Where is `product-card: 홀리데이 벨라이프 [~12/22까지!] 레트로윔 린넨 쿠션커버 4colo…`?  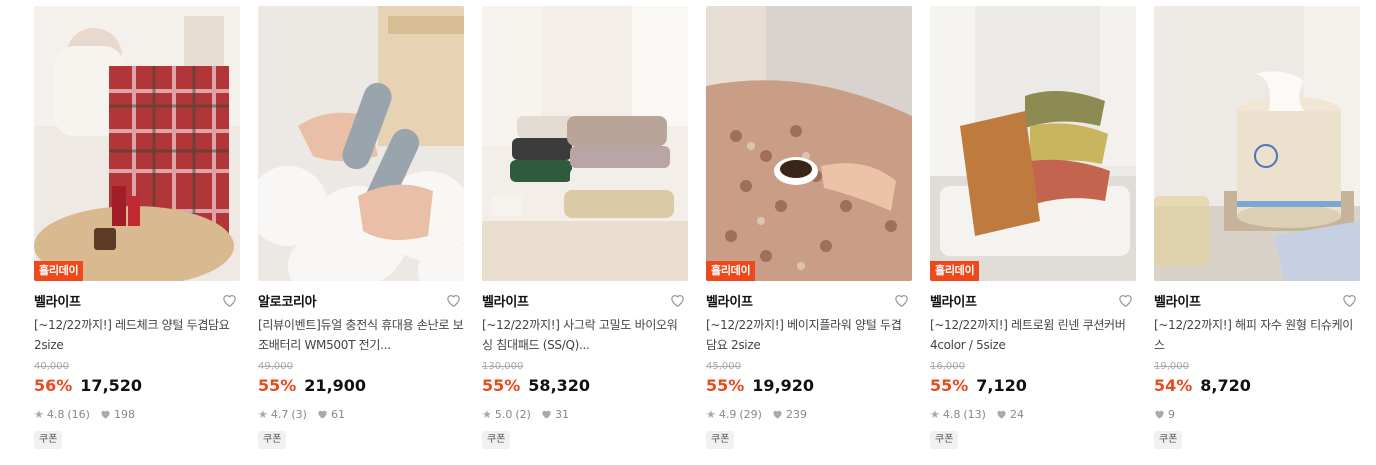
product-card: 홀리데이 벨라이프 [~12/22까지!] 레트로윔 린넨 쿠션커버 4colo… is located at coordinates (1033, 233).